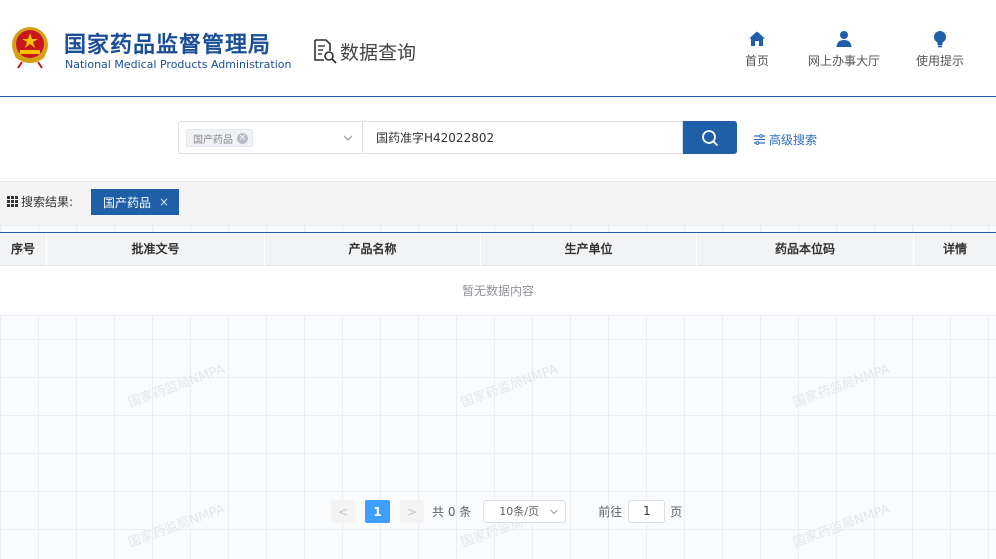  What do you see at coordinates (522, 137) in the screenshot?
I see `search-input` at bounding box center [522, 137].